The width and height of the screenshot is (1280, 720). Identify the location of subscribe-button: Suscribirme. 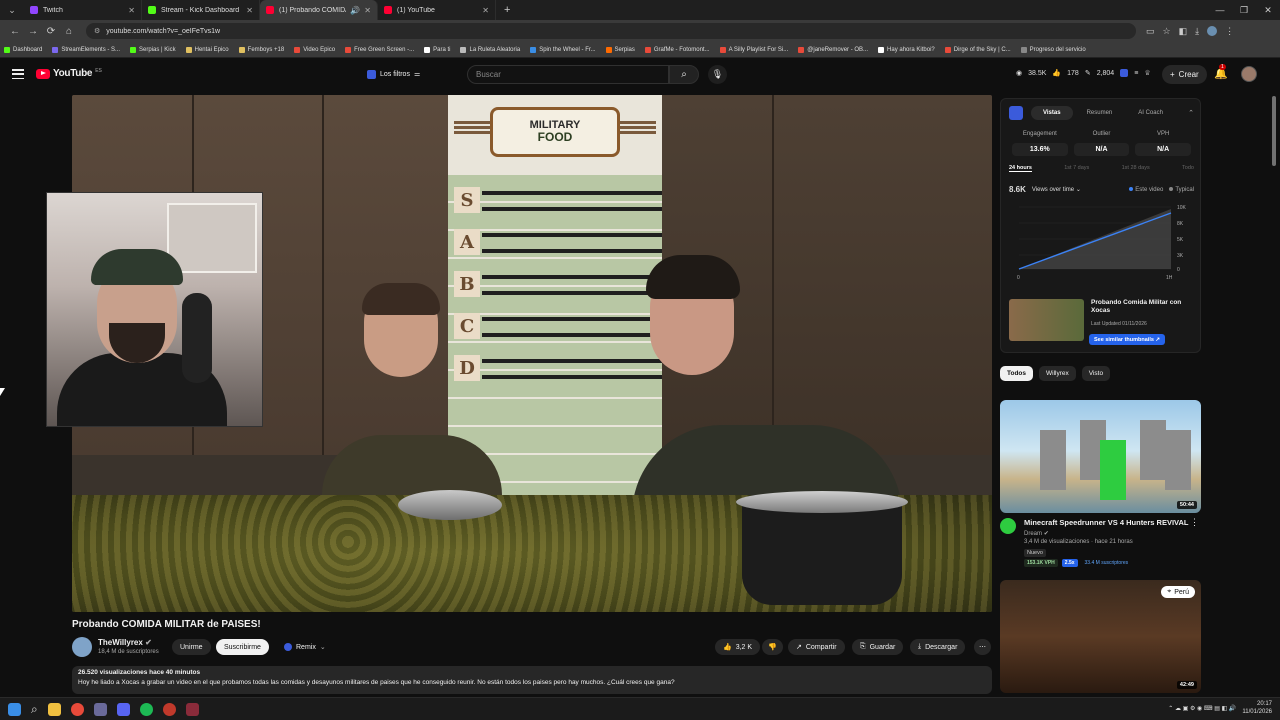
(242, 647).